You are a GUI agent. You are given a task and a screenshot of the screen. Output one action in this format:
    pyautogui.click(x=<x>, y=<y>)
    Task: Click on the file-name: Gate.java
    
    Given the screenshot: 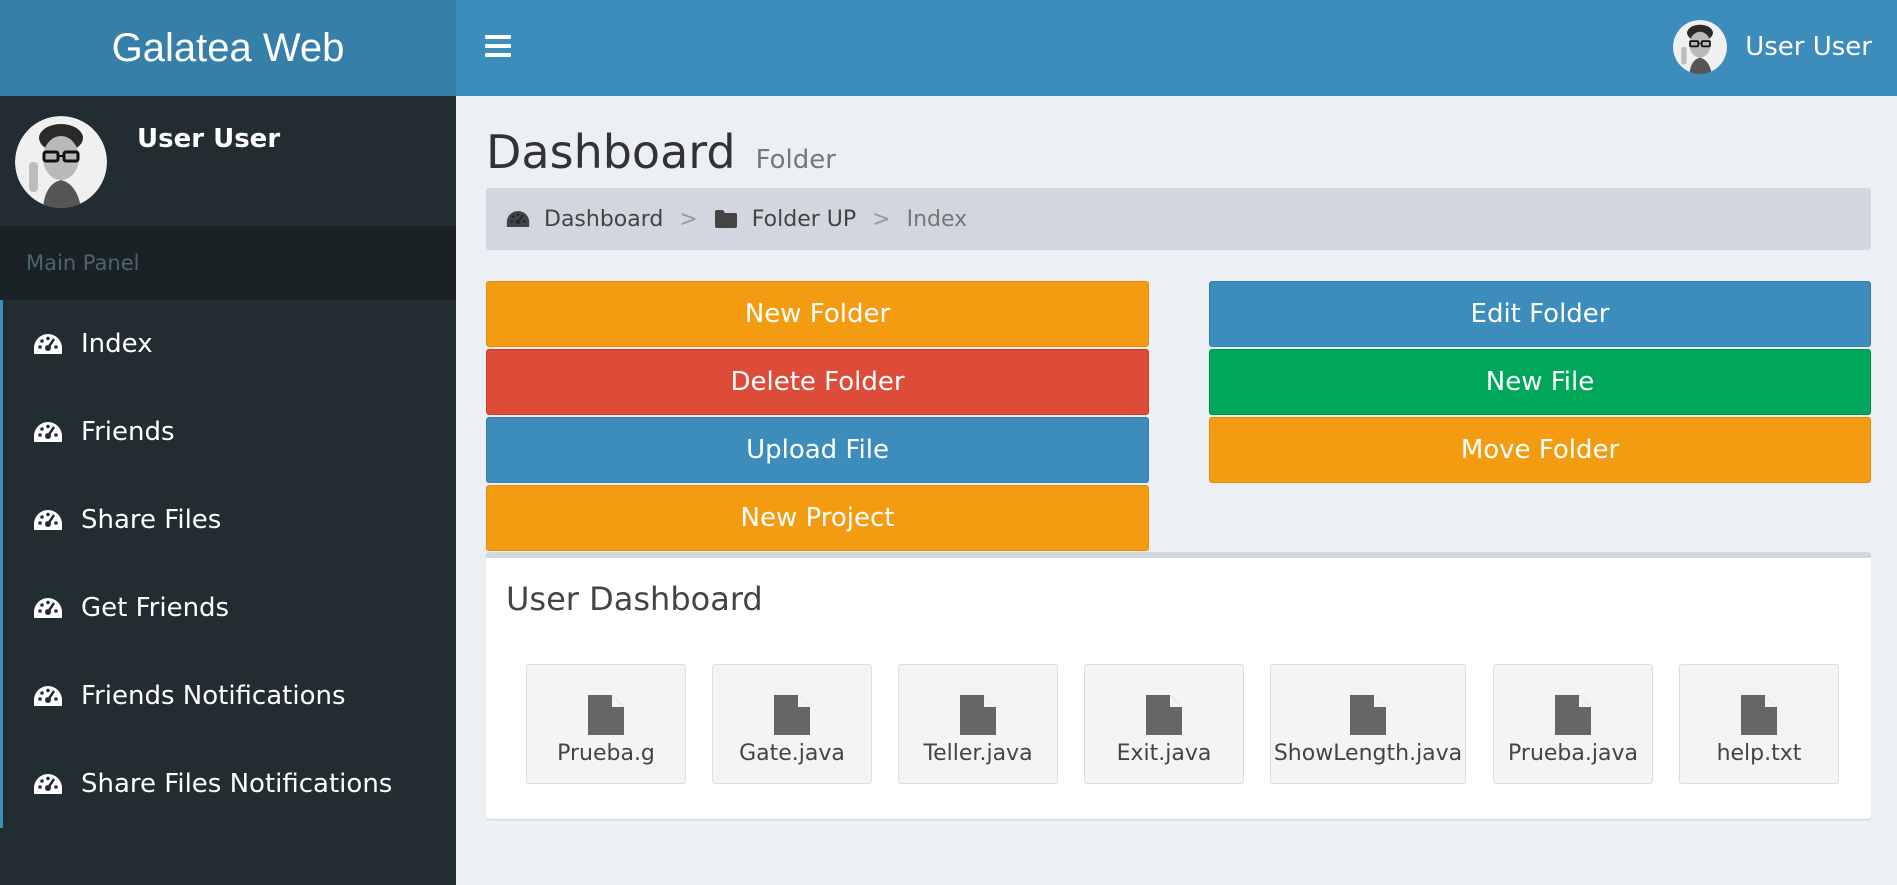 What is the action you would take?
    pyautogui.click(x=792, y=753)
    